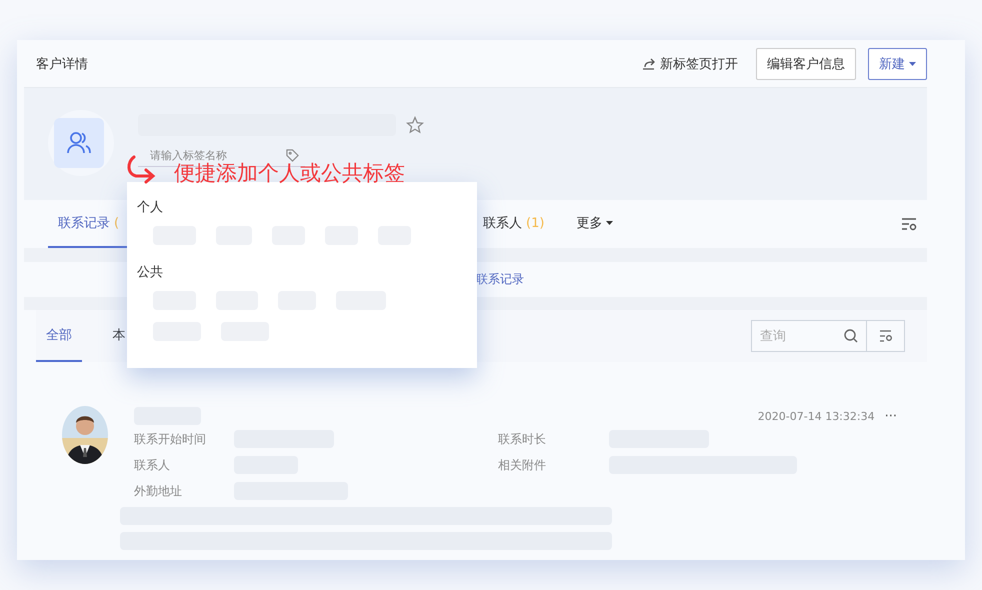 The image size is (982, 590). I want to click on list-settings-icon, so click(909, 224).